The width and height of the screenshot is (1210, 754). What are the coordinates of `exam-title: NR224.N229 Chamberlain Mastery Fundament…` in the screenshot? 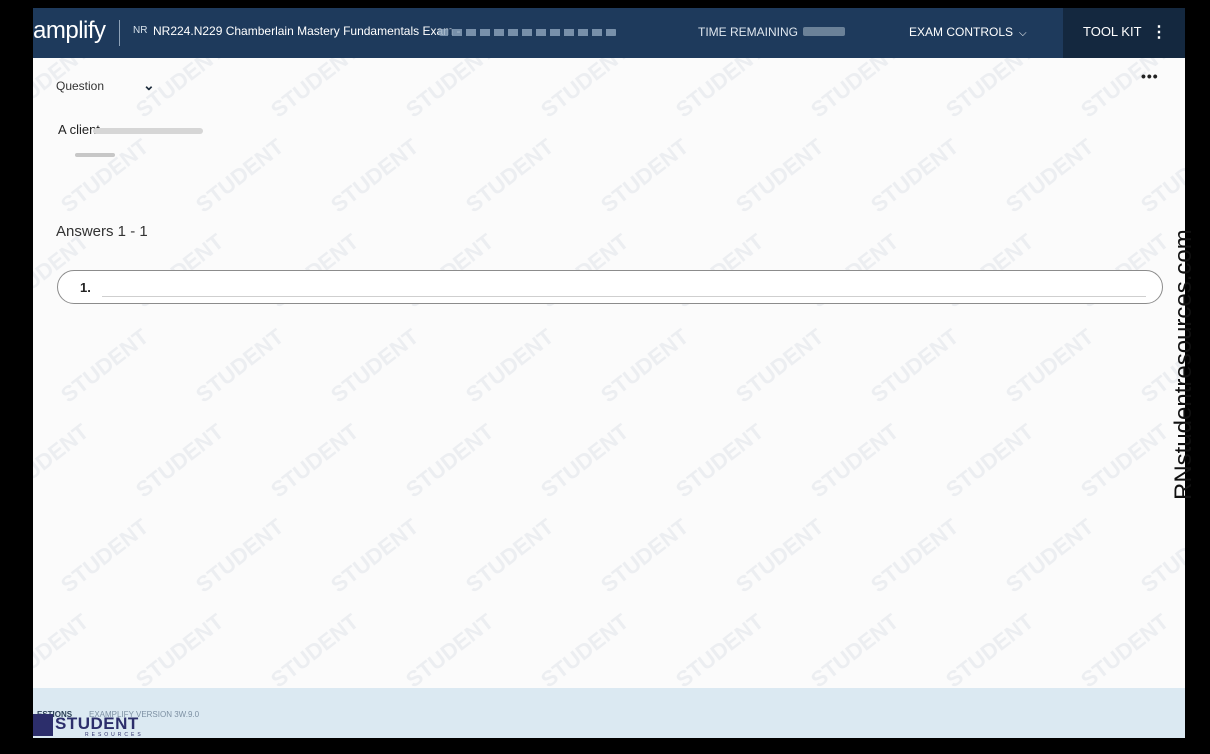 It's located at (307, 31).